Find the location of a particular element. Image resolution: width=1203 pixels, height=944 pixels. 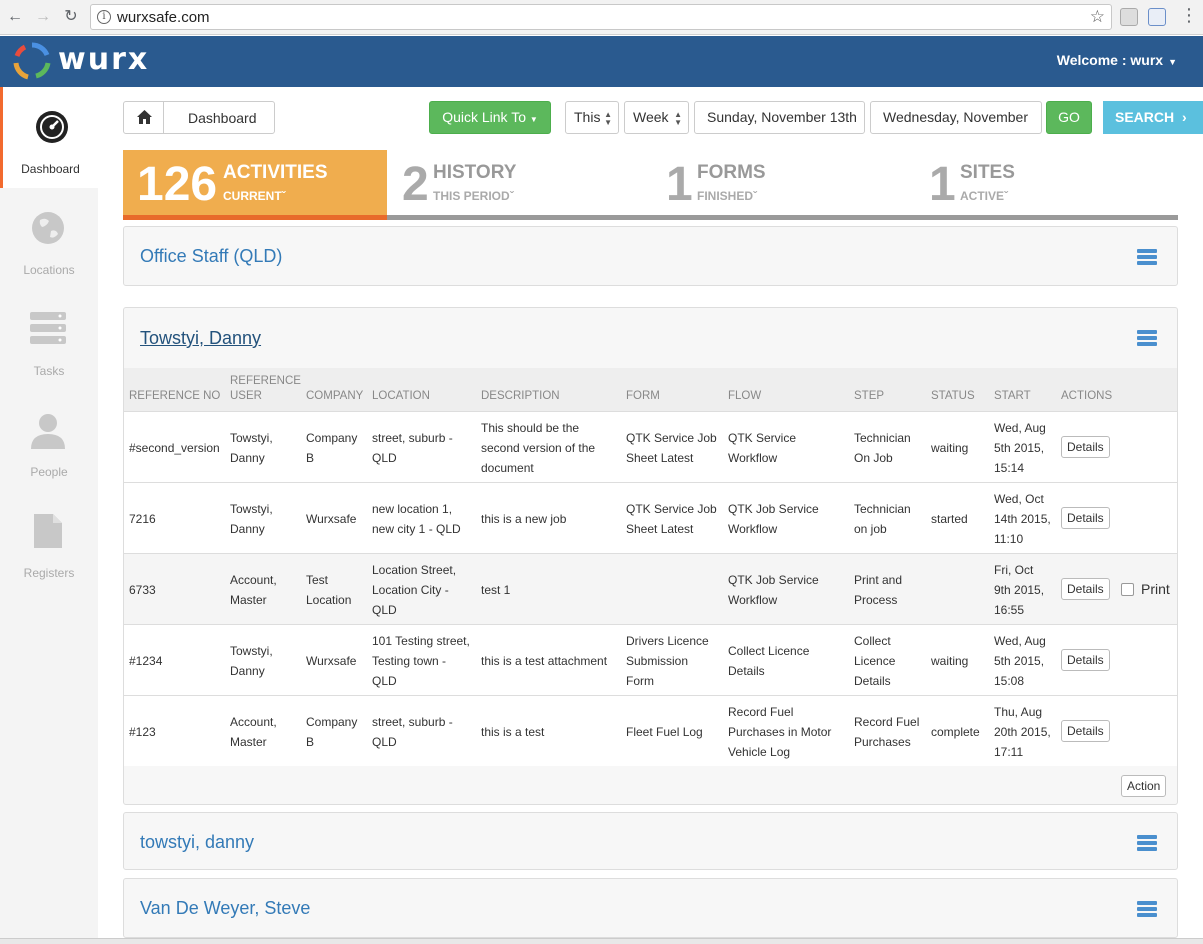

cell-step: Technician On Job is located at coordinates (882, 448).